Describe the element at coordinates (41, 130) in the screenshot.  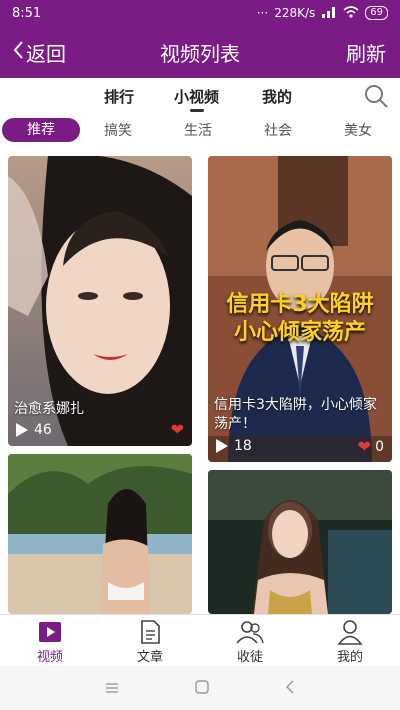
I see `category-recommend: 推荐` at that location.